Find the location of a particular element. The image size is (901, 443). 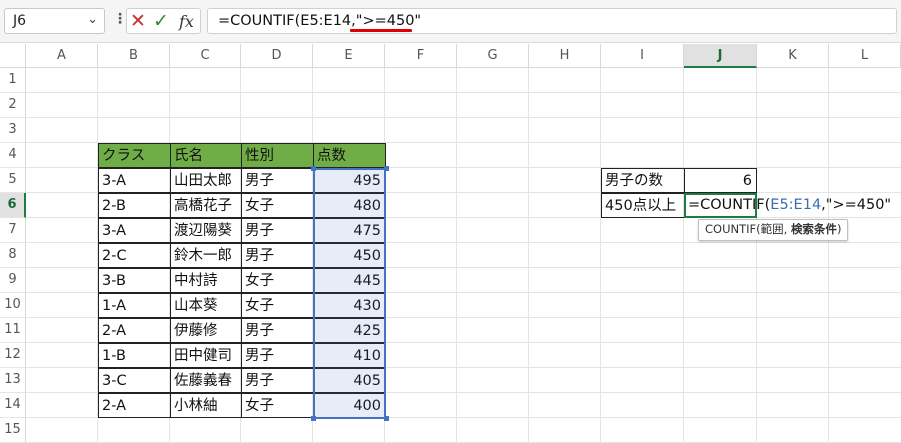

table-cell: 高橋花子 is located at coordinates (206, 205).